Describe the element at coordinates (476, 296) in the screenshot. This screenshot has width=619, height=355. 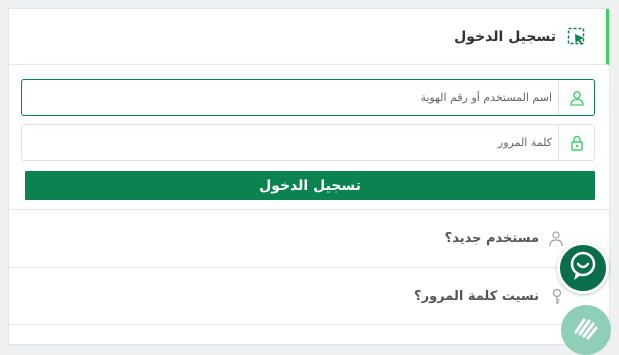
I see `forgot-password-label: نسيت كلمة المرور؟` at that location.